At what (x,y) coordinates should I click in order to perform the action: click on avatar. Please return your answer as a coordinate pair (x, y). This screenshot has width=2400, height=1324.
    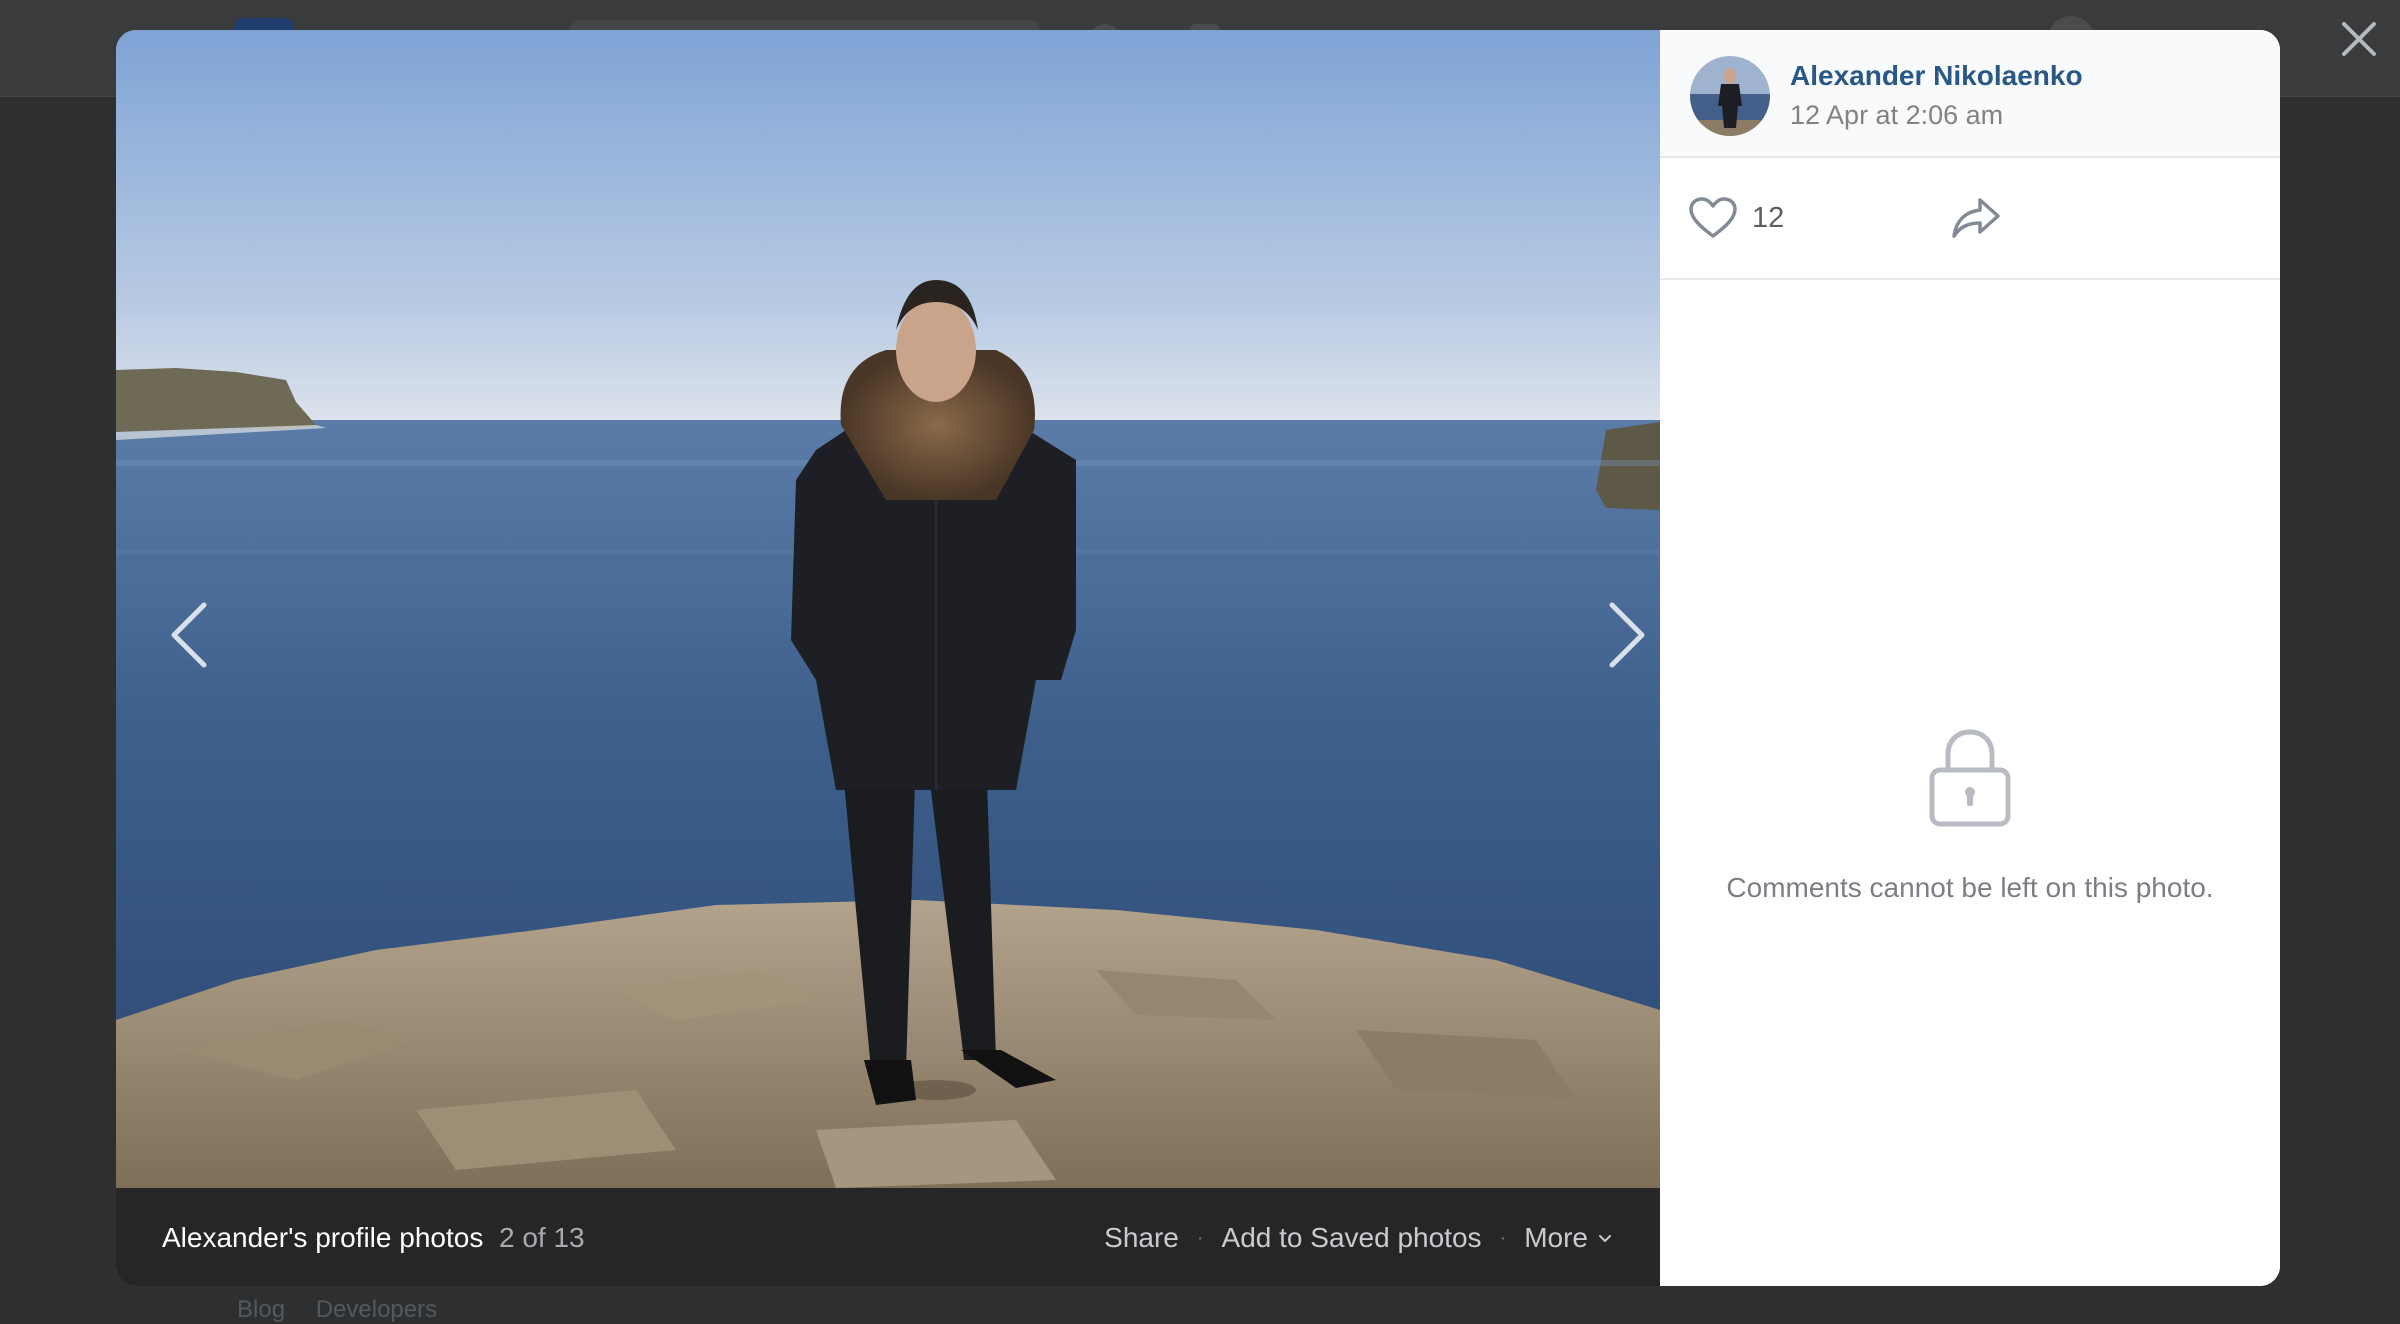
    Looking at the image, I should click on (1730, 96).